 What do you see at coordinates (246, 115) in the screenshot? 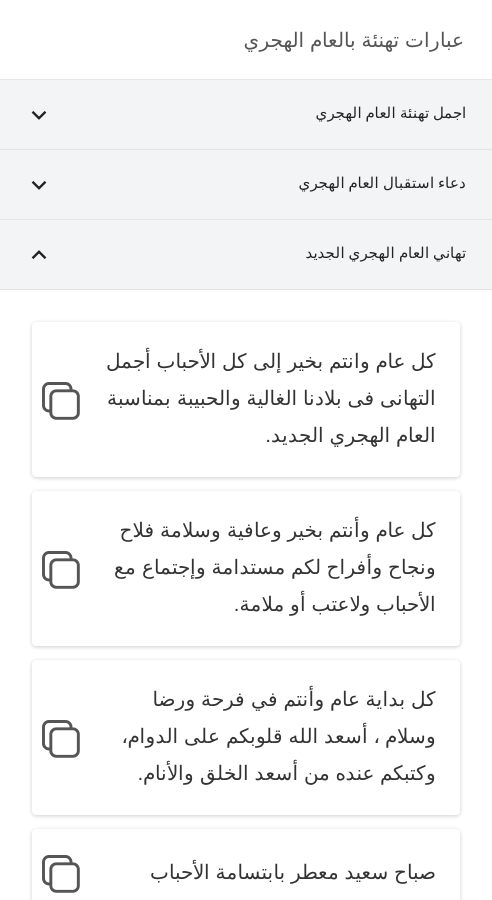
I see `accordion-header: اجمل تهنئة العام الهجري` at bounding box center [246, 115].